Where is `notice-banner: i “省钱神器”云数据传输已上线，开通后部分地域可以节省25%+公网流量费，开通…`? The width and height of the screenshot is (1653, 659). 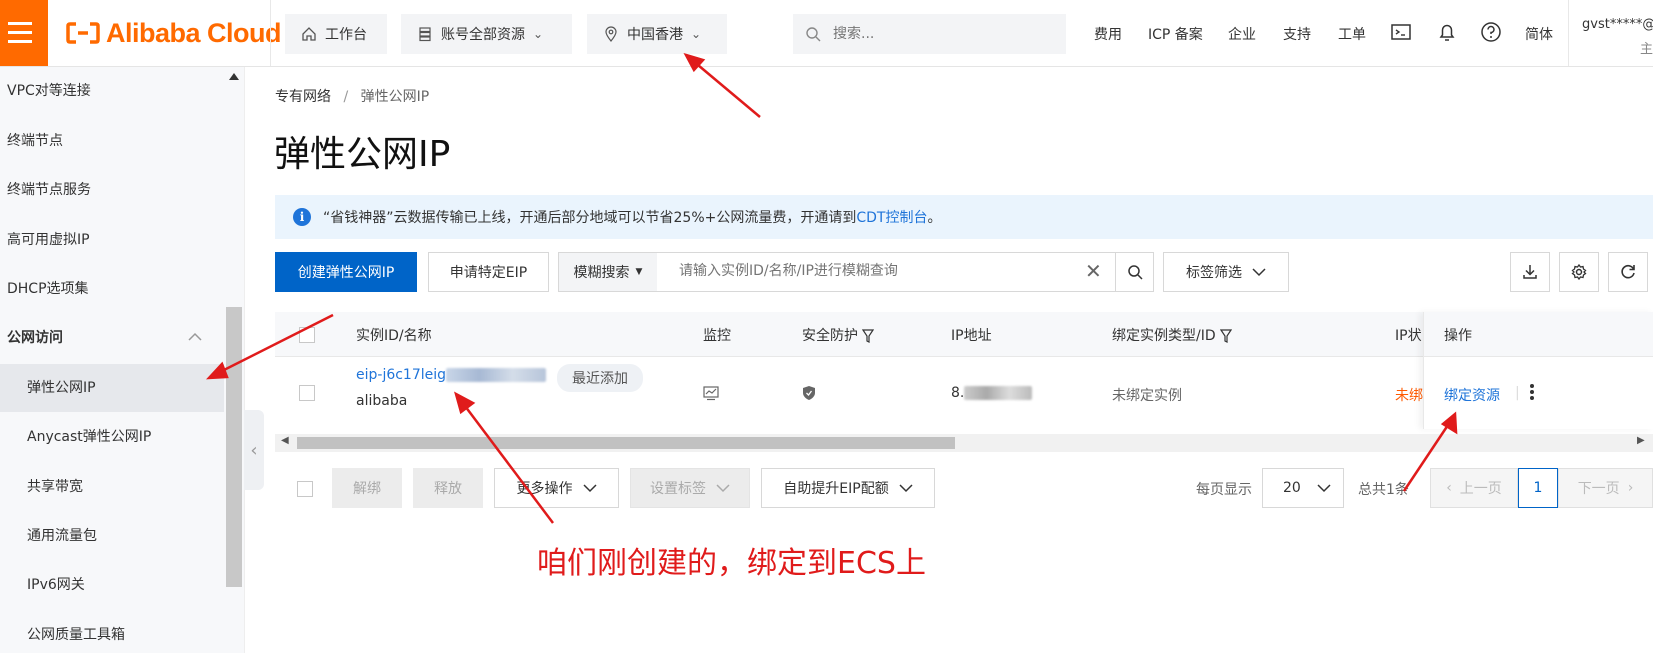 notice-banner: i “省钱神器”云数据传输已上线，开通后部分地域可以节省25%+公网流量费，开通… is located at coordinates (964, 217).